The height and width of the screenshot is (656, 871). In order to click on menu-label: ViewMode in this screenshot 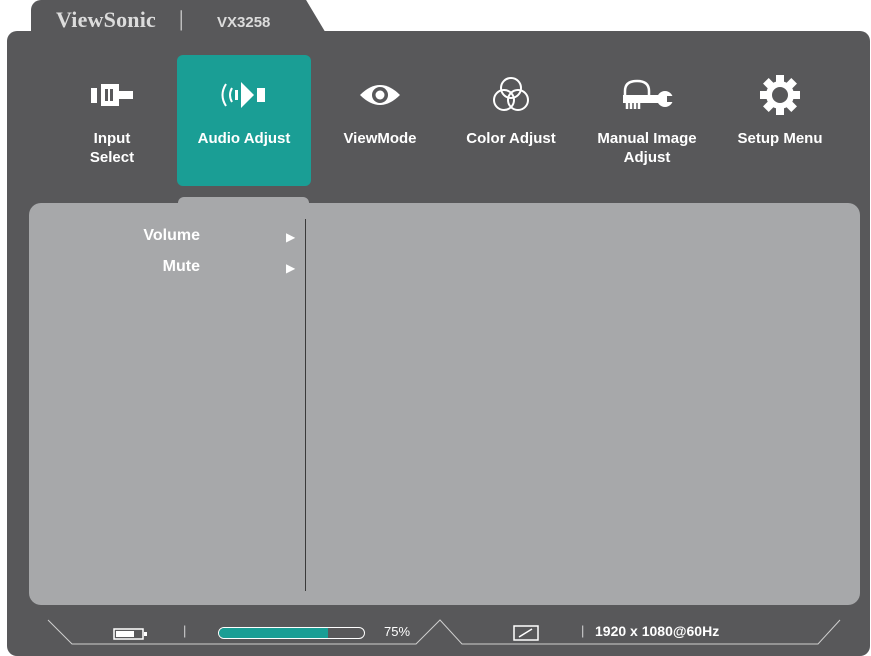, I will do `click(380, 138)`.